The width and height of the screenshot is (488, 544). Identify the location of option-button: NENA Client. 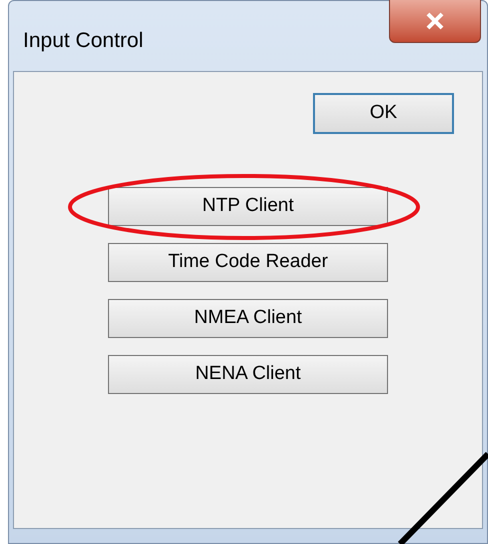
(248, 374).